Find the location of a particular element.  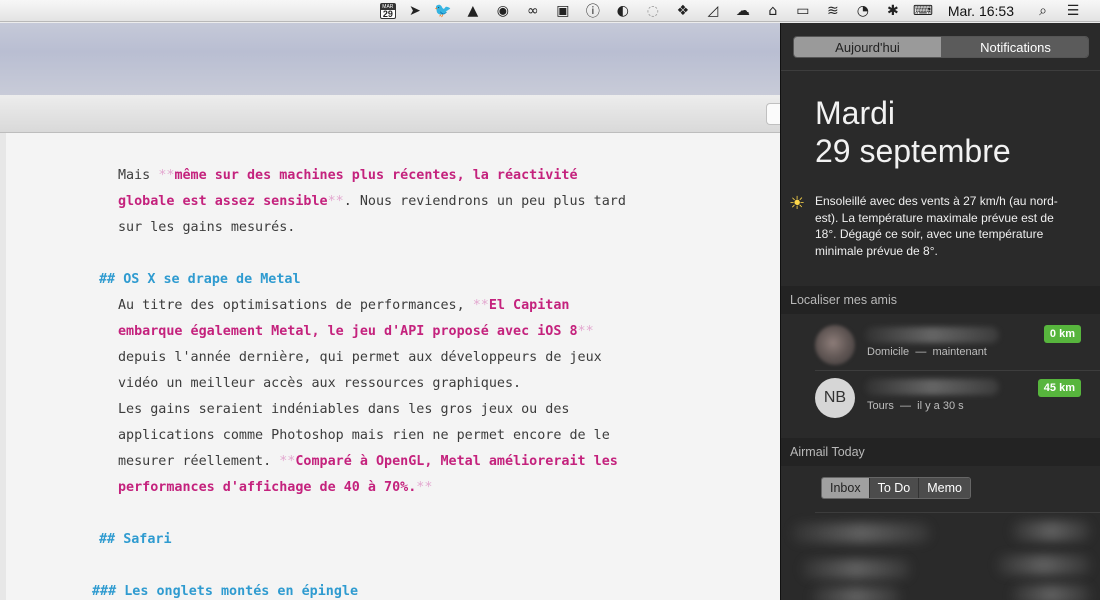

friend-row: Domicile — maintenant 0 km is located at coordinates (940, 347).